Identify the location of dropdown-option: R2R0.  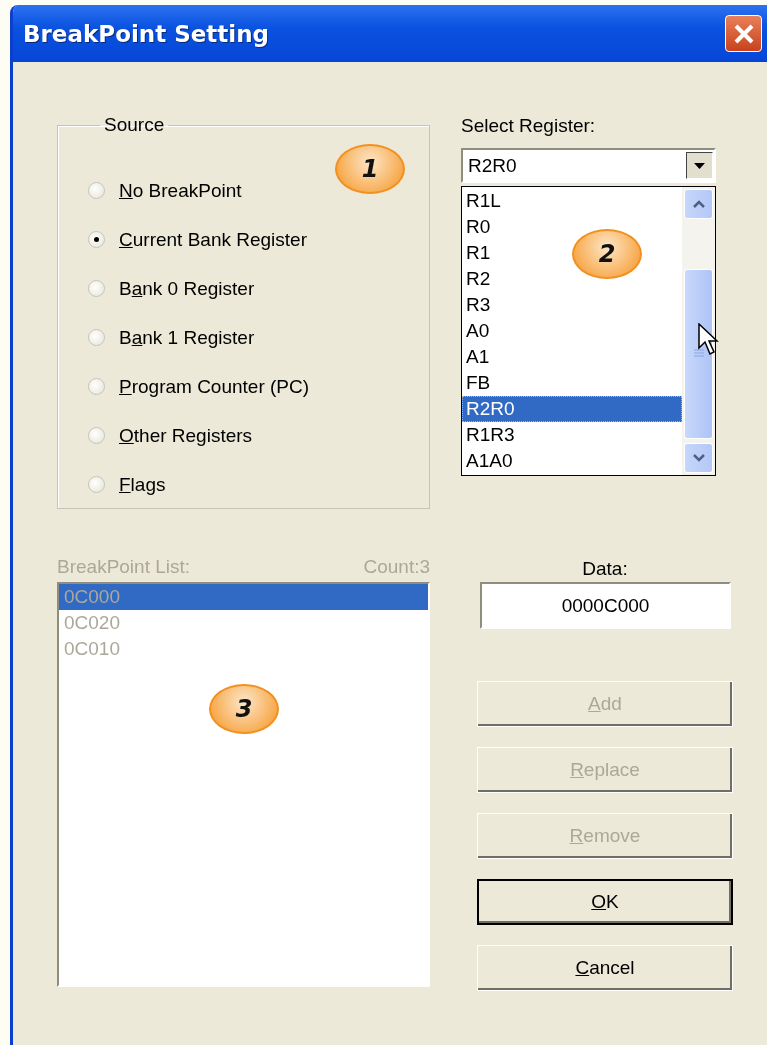
(572, 409).